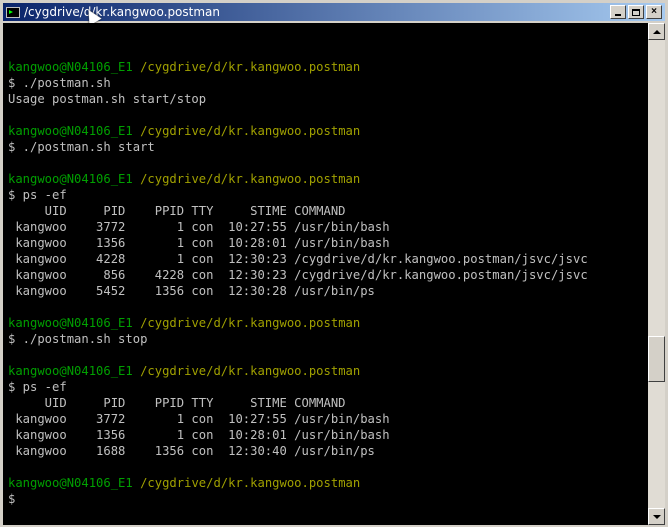 The image size is (668, 527). I want to click on terminal-app-icon, so click(13, 12).